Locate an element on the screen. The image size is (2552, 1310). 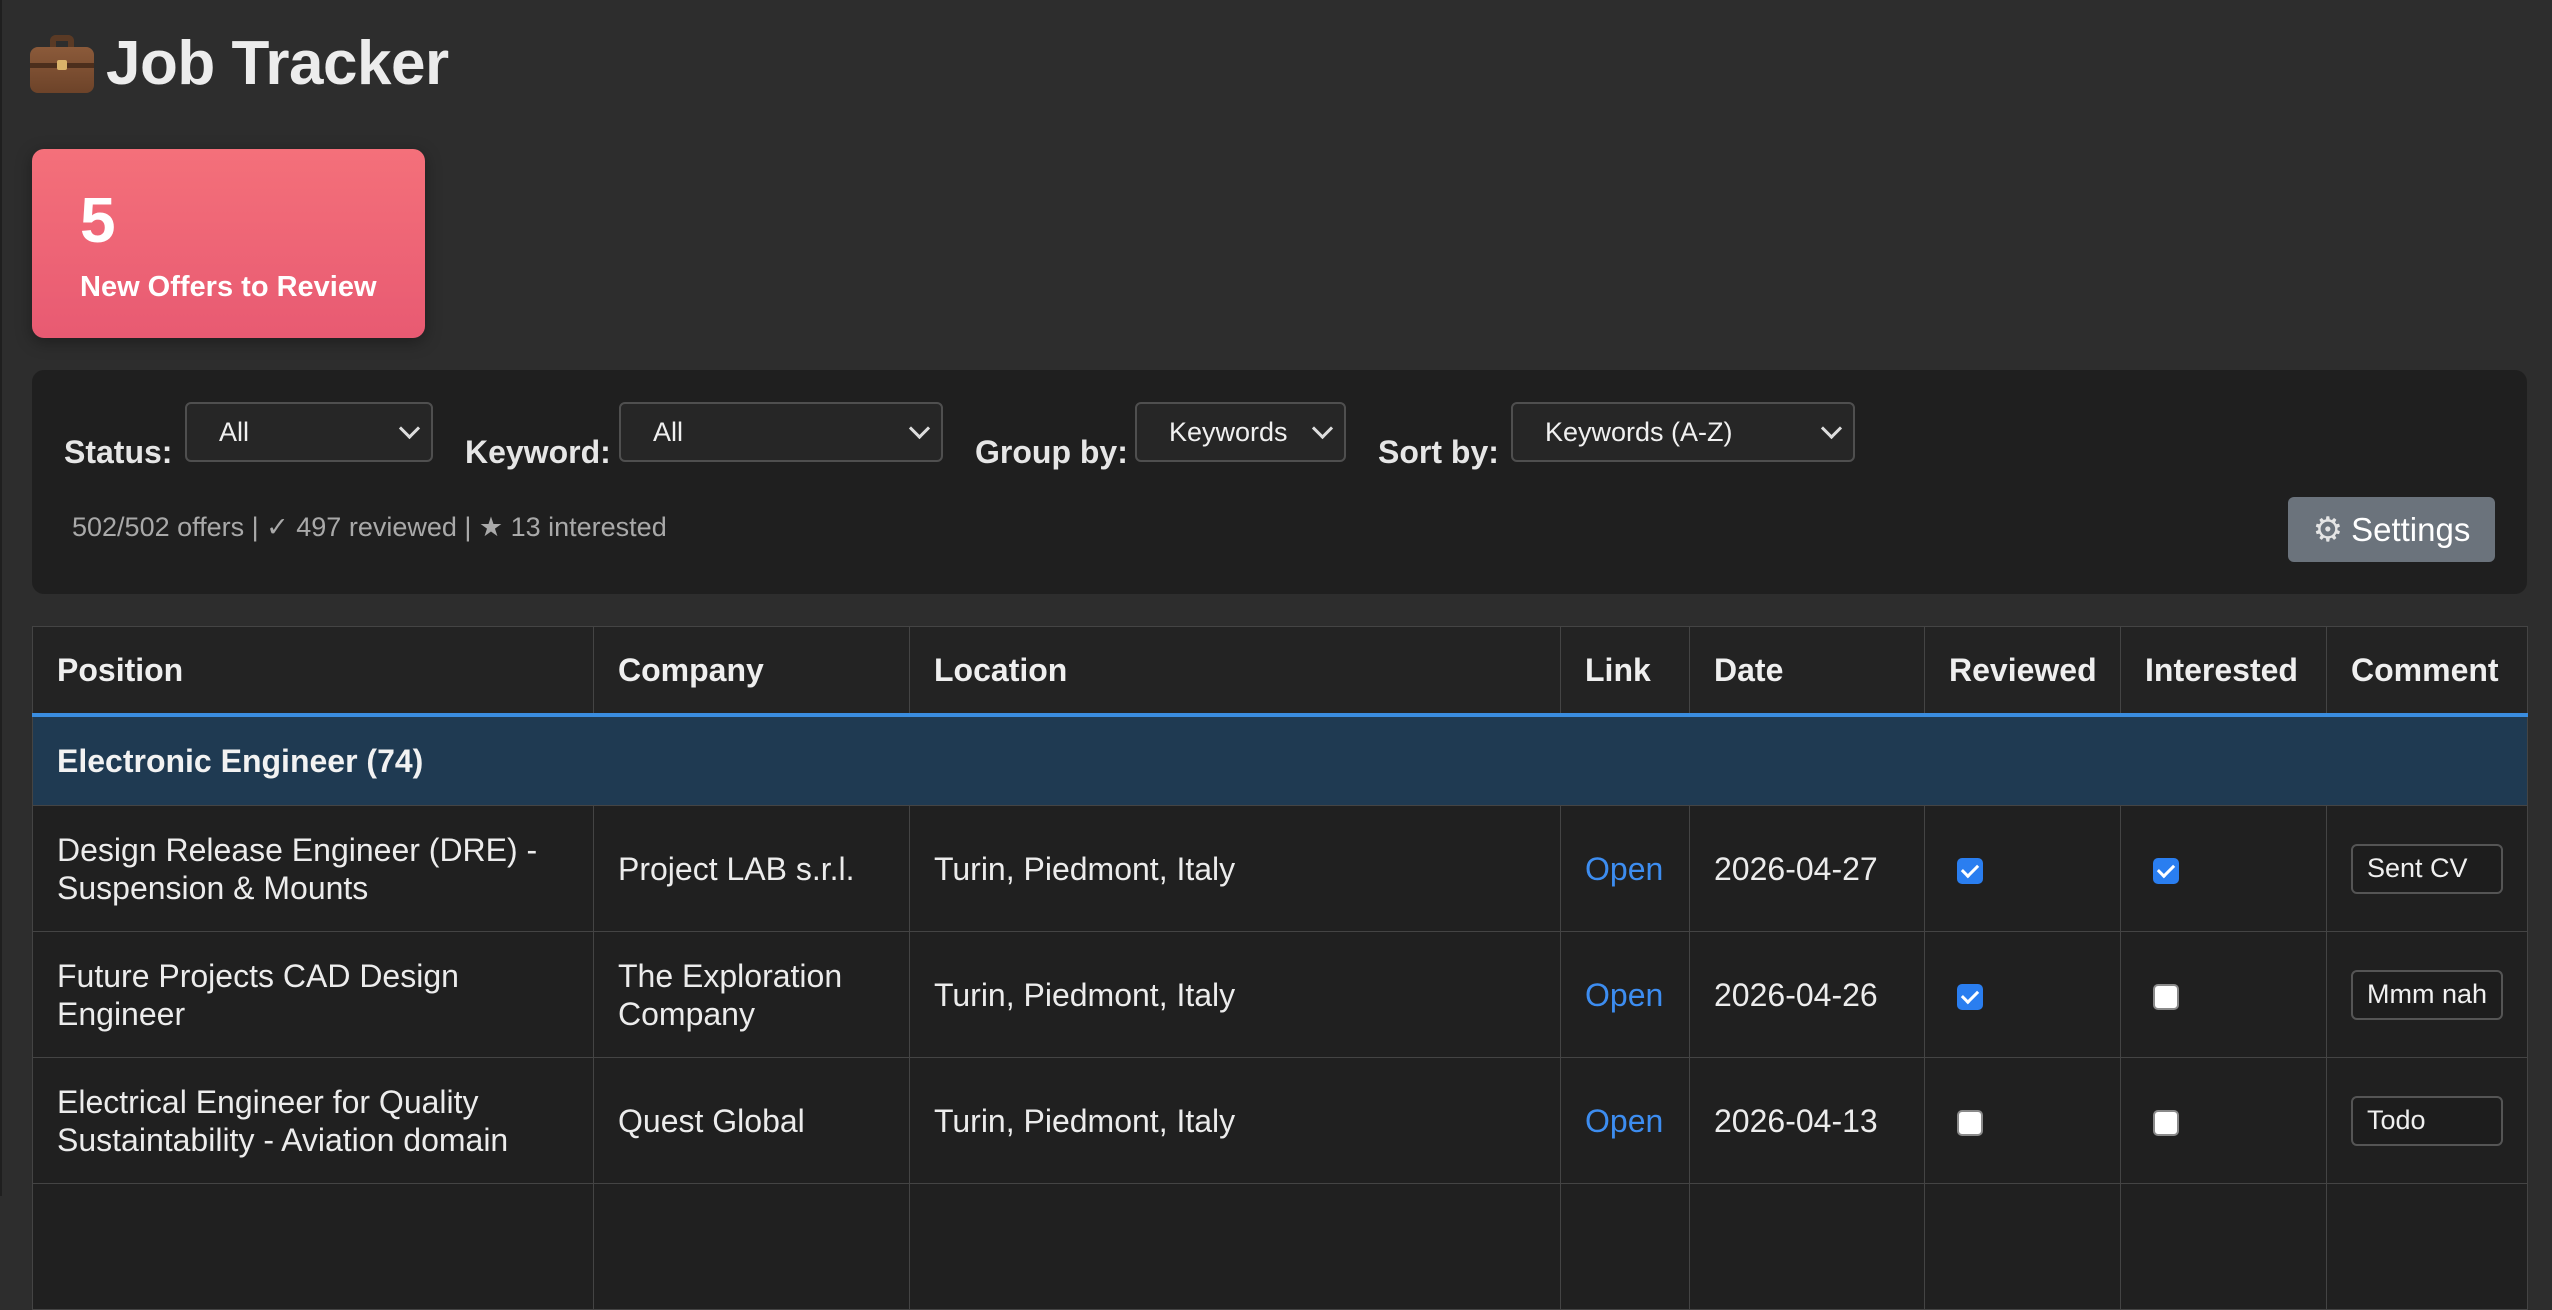
status-select-value: All is located at coordinates (234, 431).